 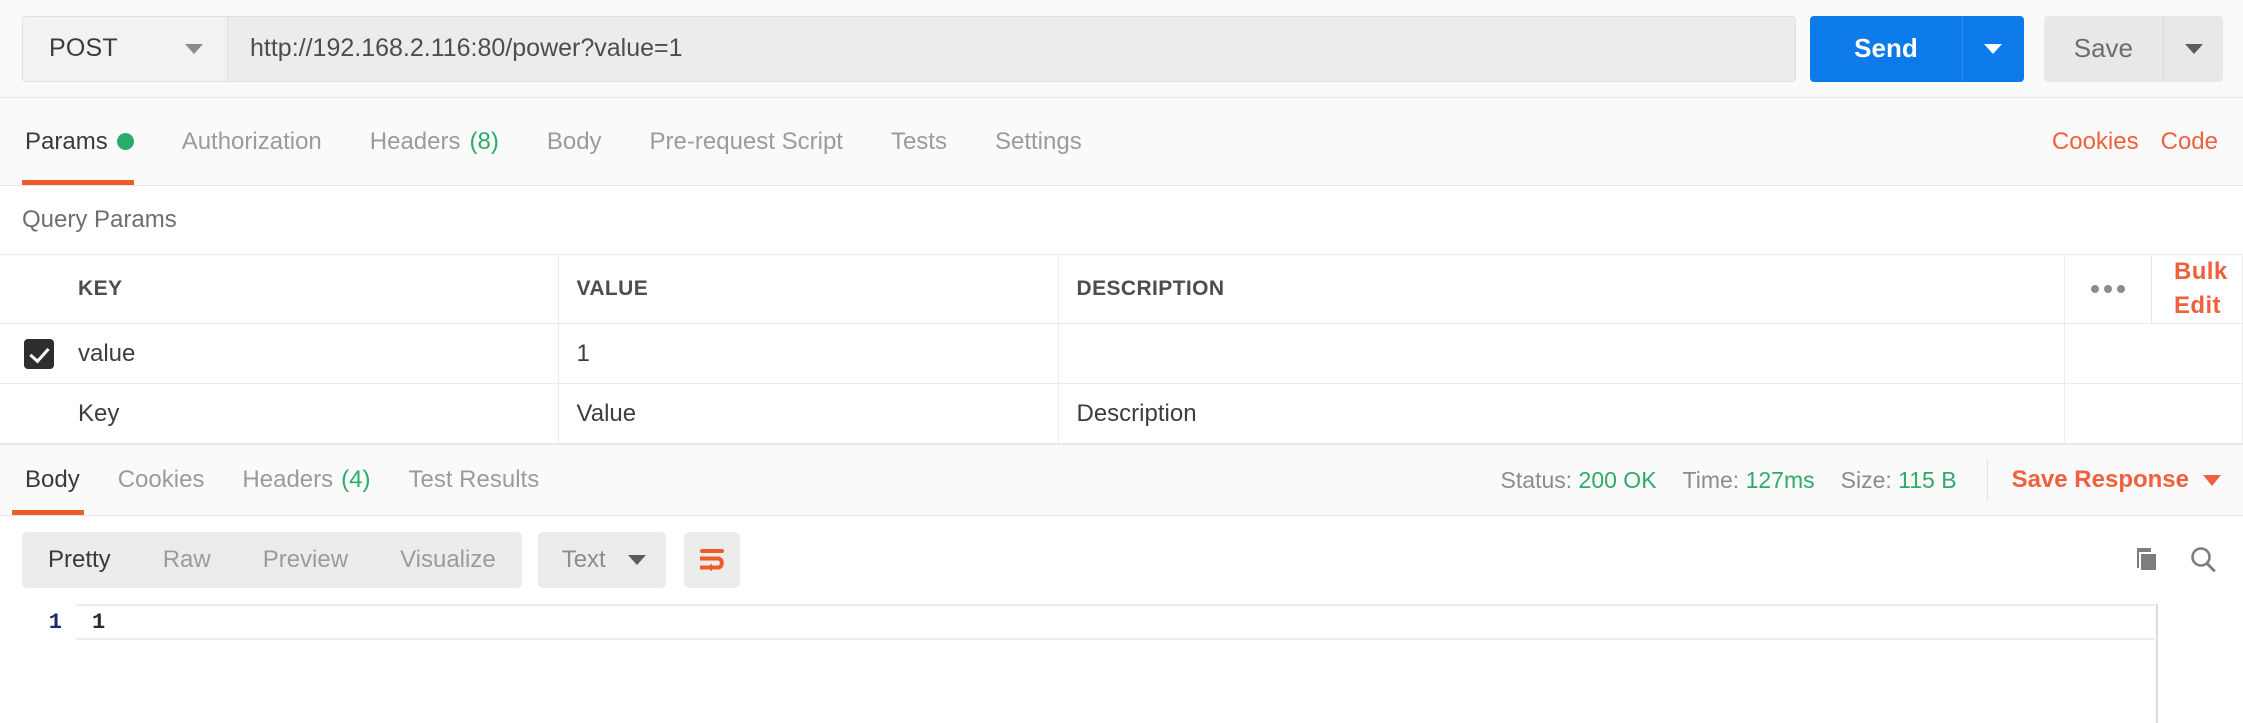 I want to click on new-param-key-input: Key, so click(x=309, y=413).